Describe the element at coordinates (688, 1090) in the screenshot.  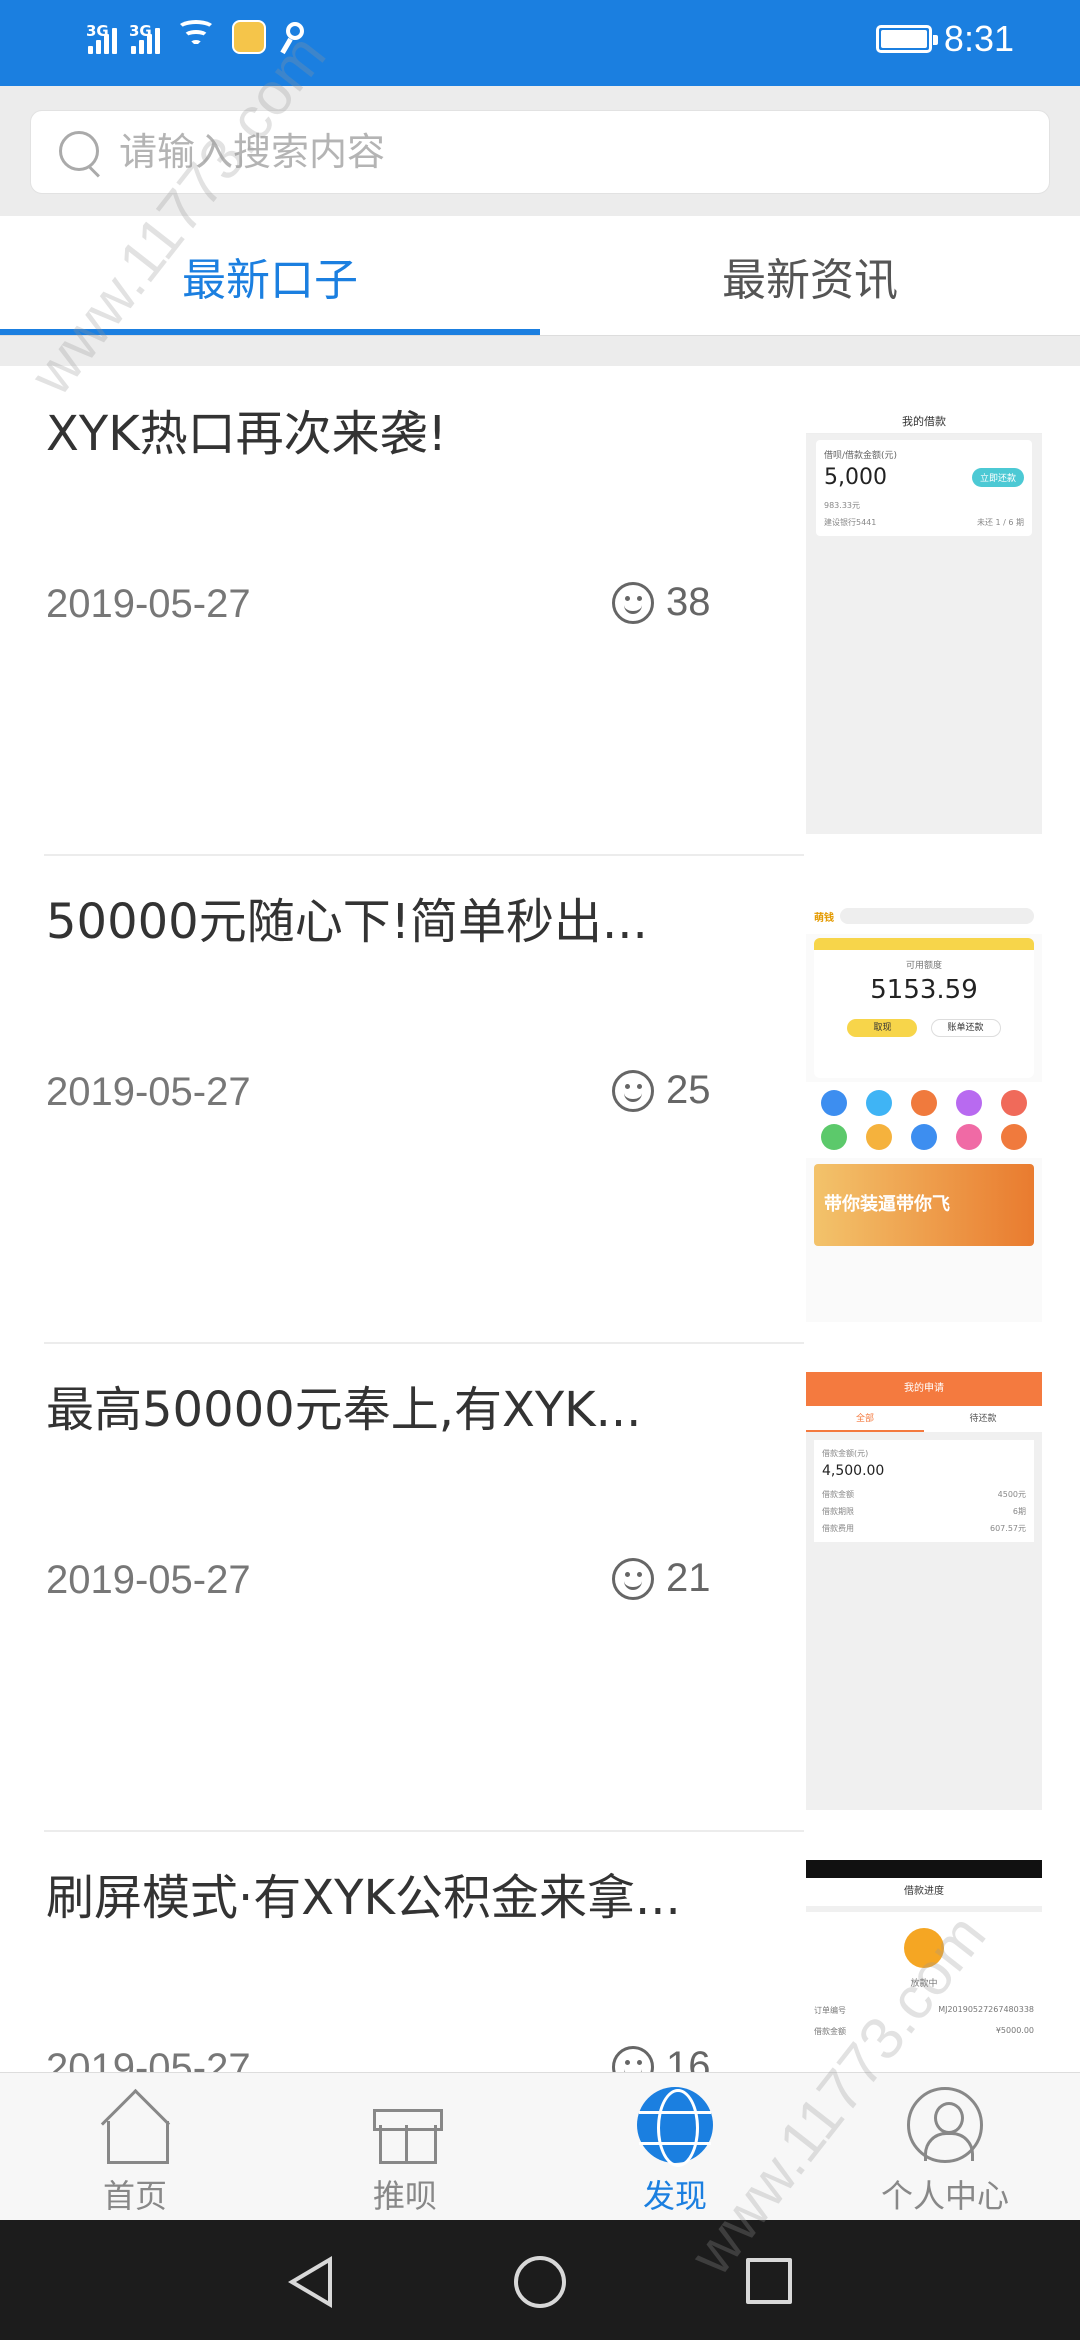
I see `like-count: 25` at that location.